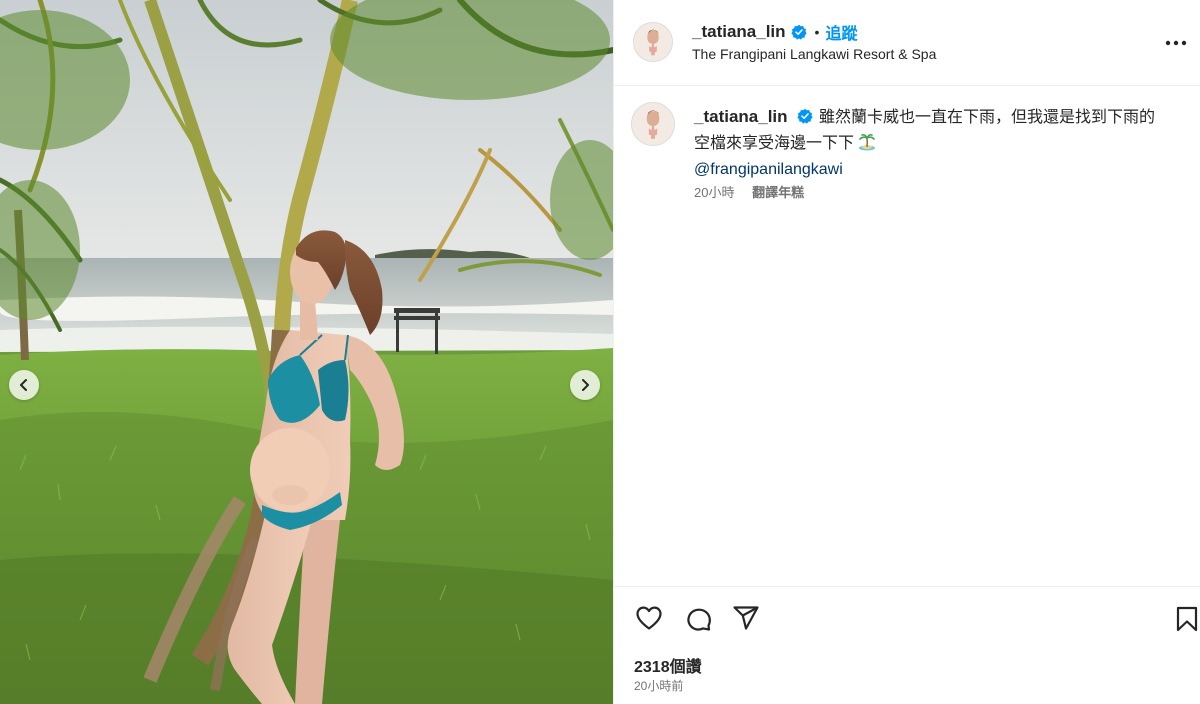 This screenshot has height=704, width=1200. I want to click on comment-icon, so click(699, 619).